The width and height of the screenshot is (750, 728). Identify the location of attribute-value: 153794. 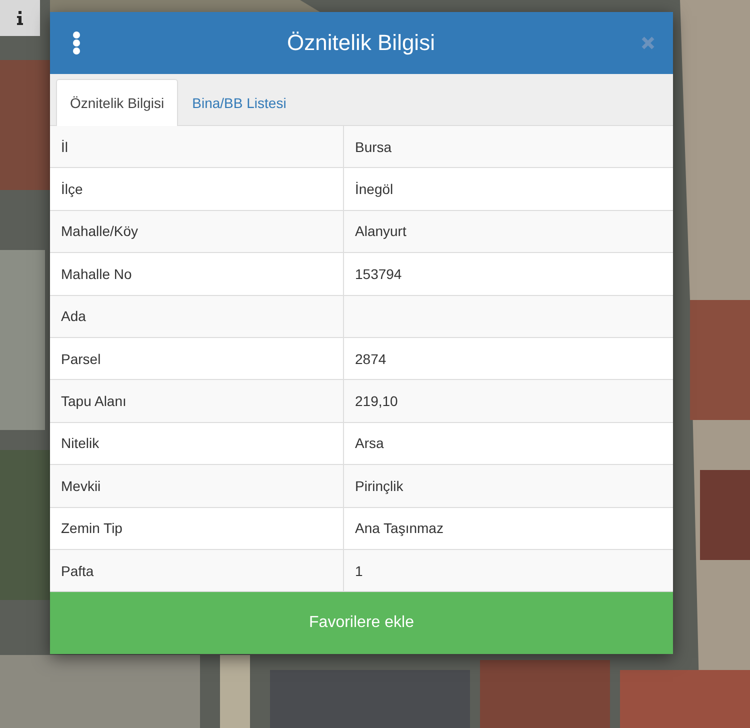
(508, 274).